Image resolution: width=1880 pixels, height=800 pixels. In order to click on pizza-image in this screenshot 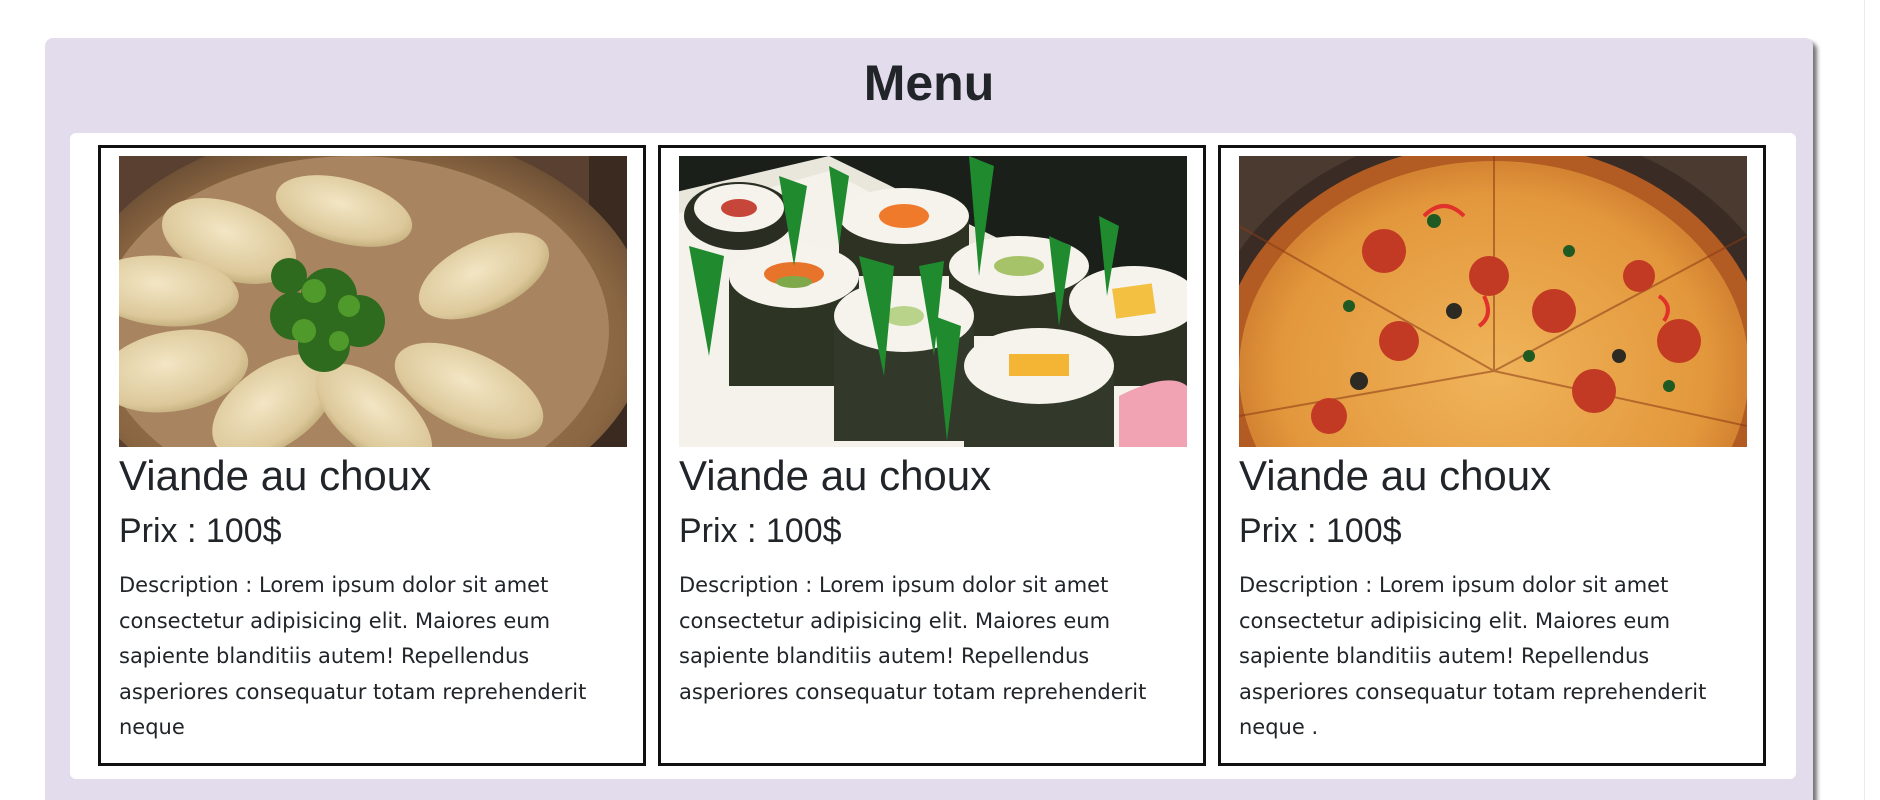, I will do `click(1493, 301)`.